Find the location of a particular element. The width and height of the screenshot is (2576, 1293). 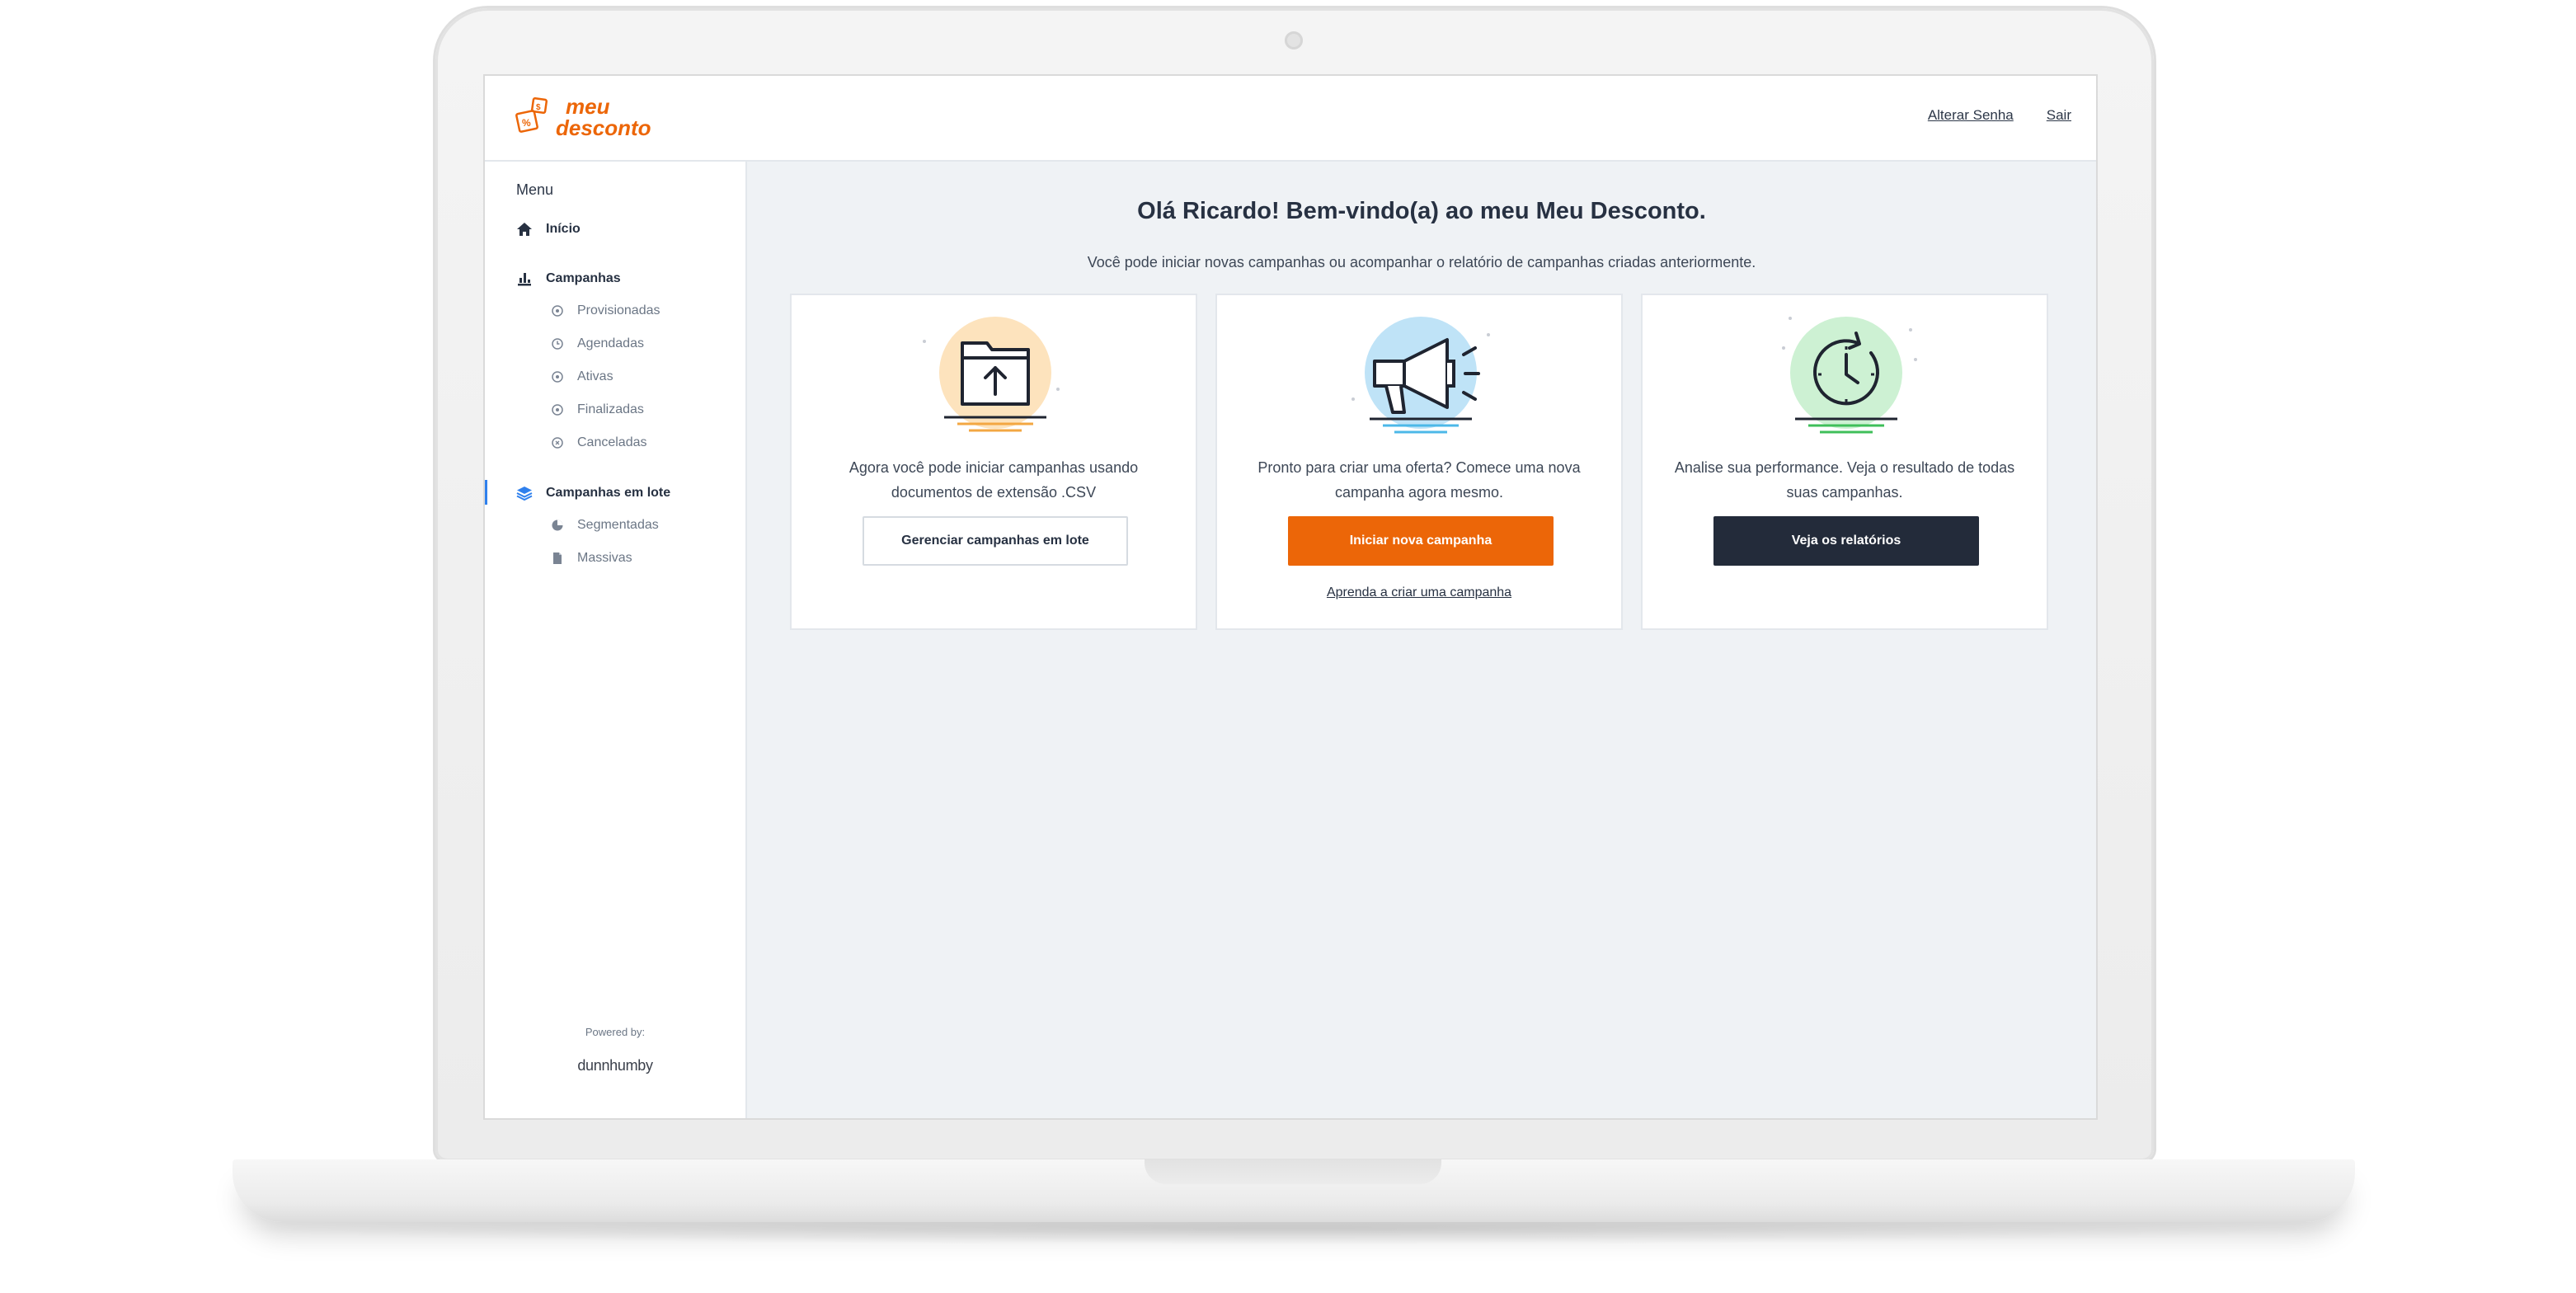

folder-upload-icon is located at coordinates (991, 375).